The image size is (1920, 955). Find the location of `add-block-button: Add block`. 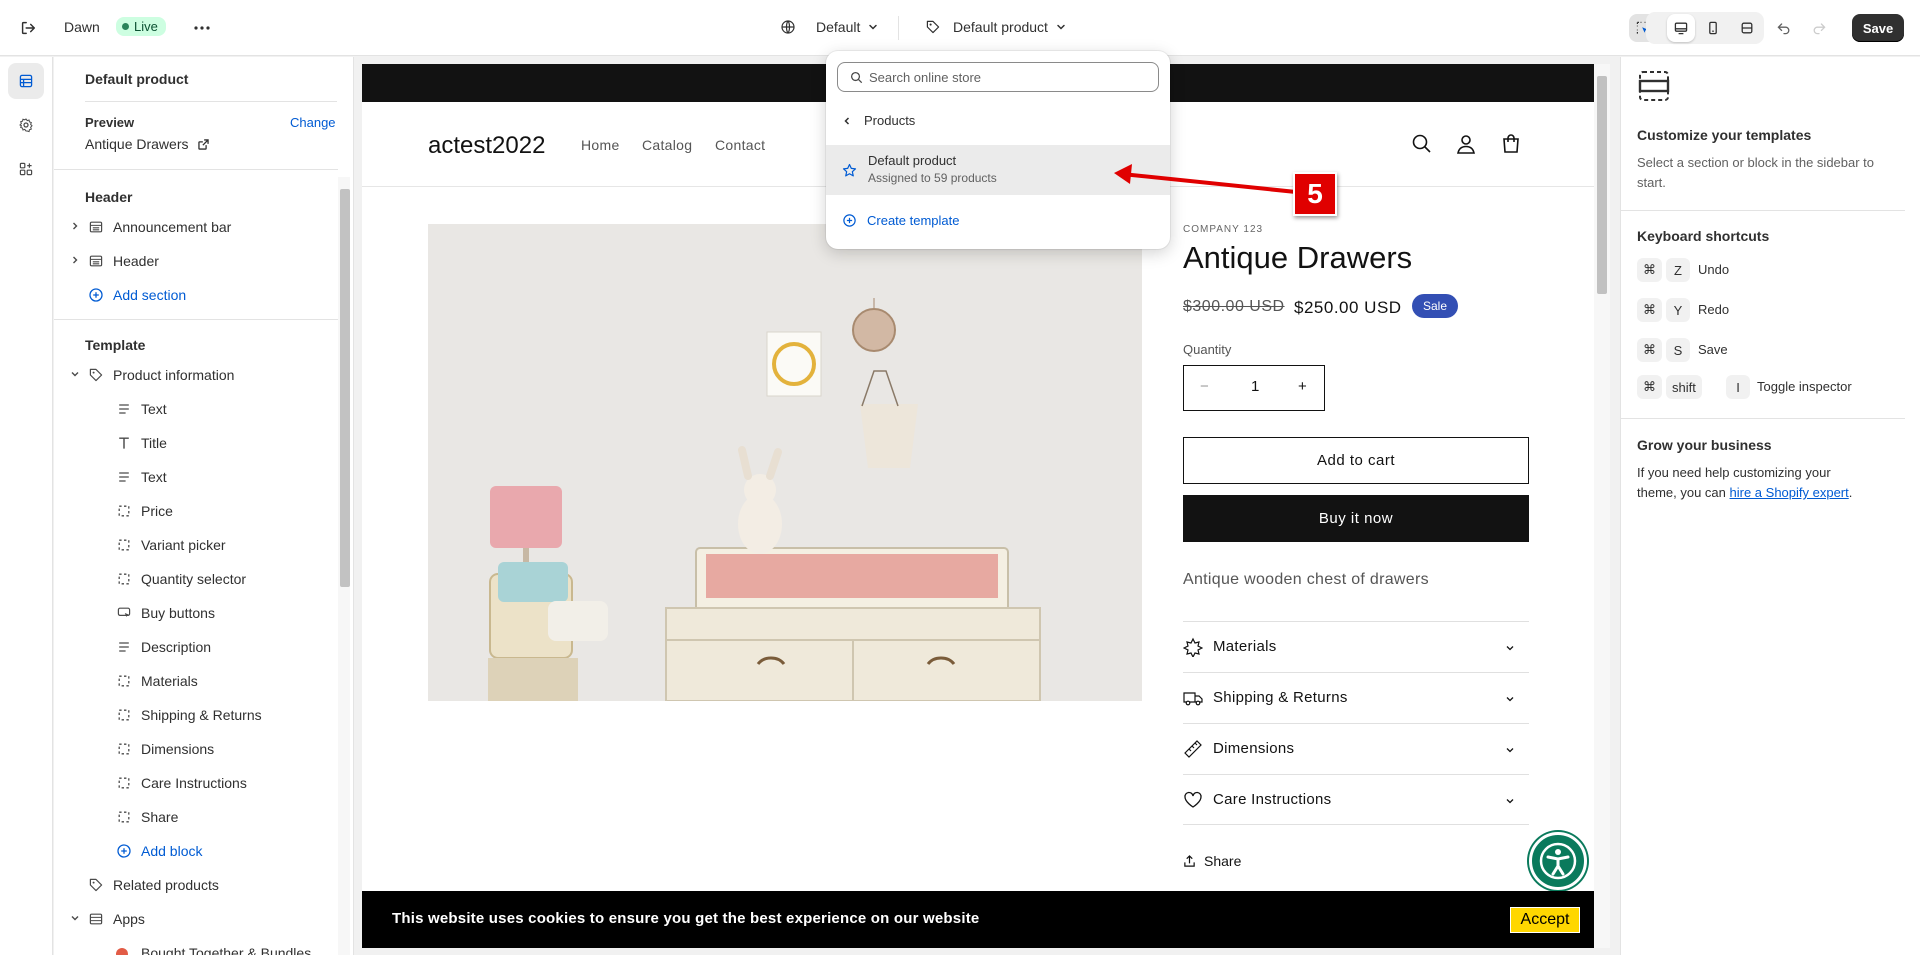

add-block-button: Add block is located at coordinates (196, 851).